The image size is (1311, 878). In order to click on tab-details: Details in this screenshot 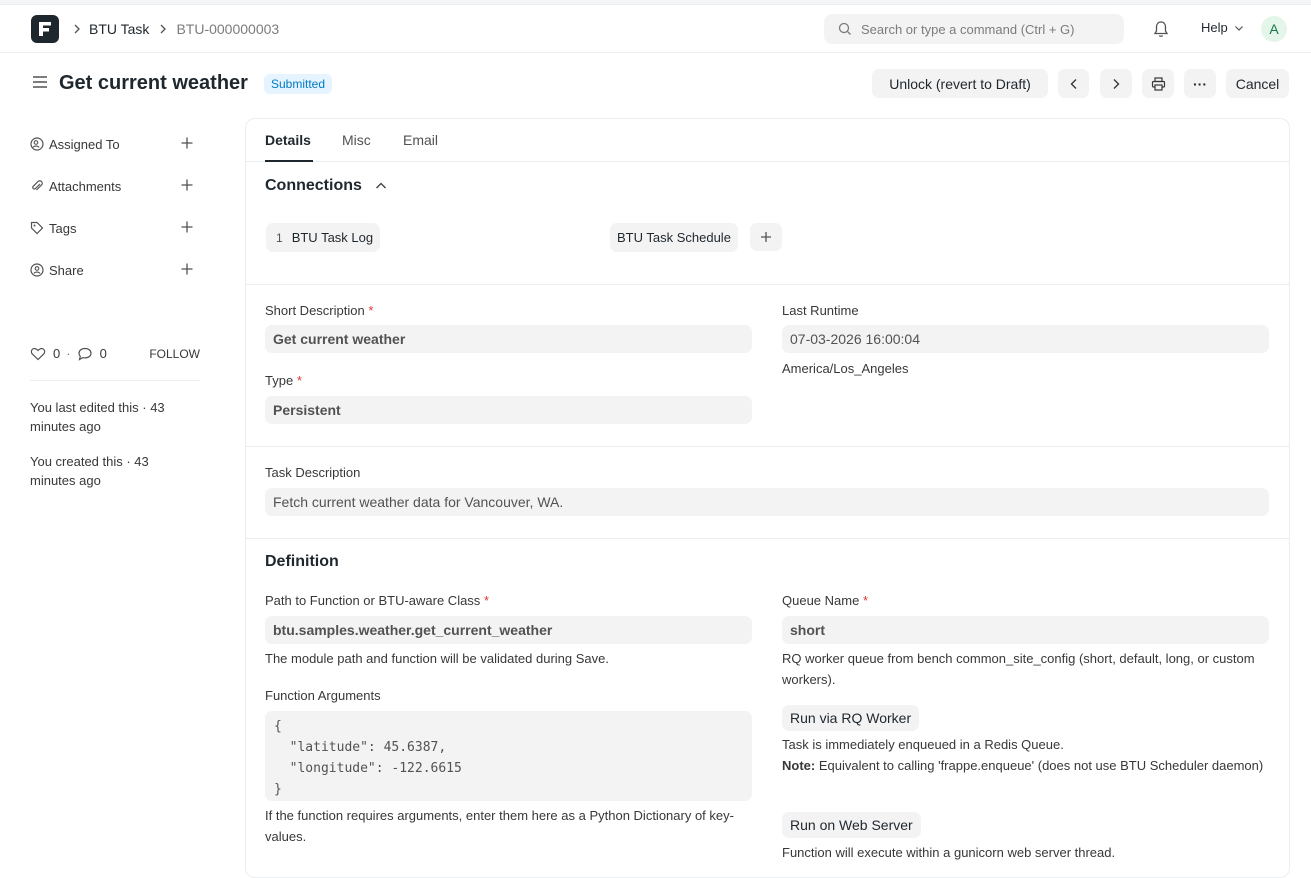, I will do `click(288, 140)`.